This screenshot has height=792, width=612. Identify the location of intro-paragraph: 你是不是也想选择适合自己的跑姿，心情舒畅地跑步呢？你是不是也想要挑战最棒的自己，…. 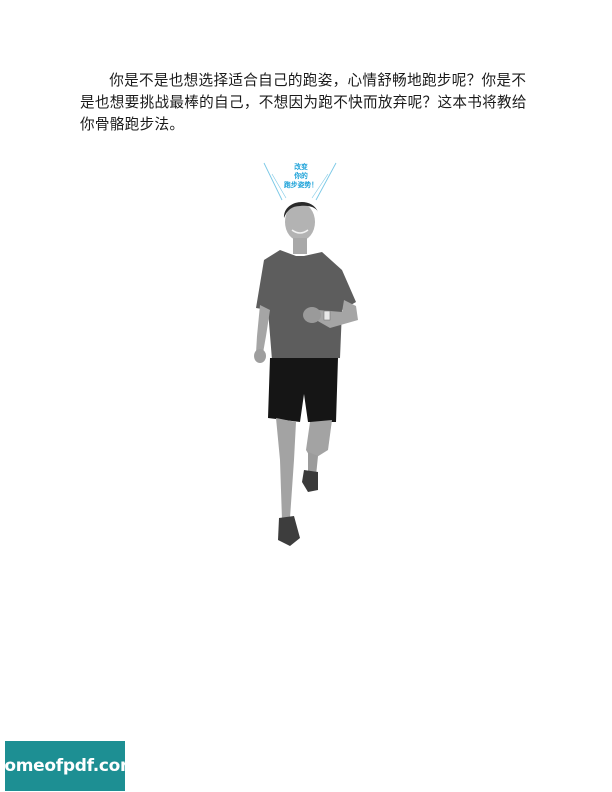
(303, 102).